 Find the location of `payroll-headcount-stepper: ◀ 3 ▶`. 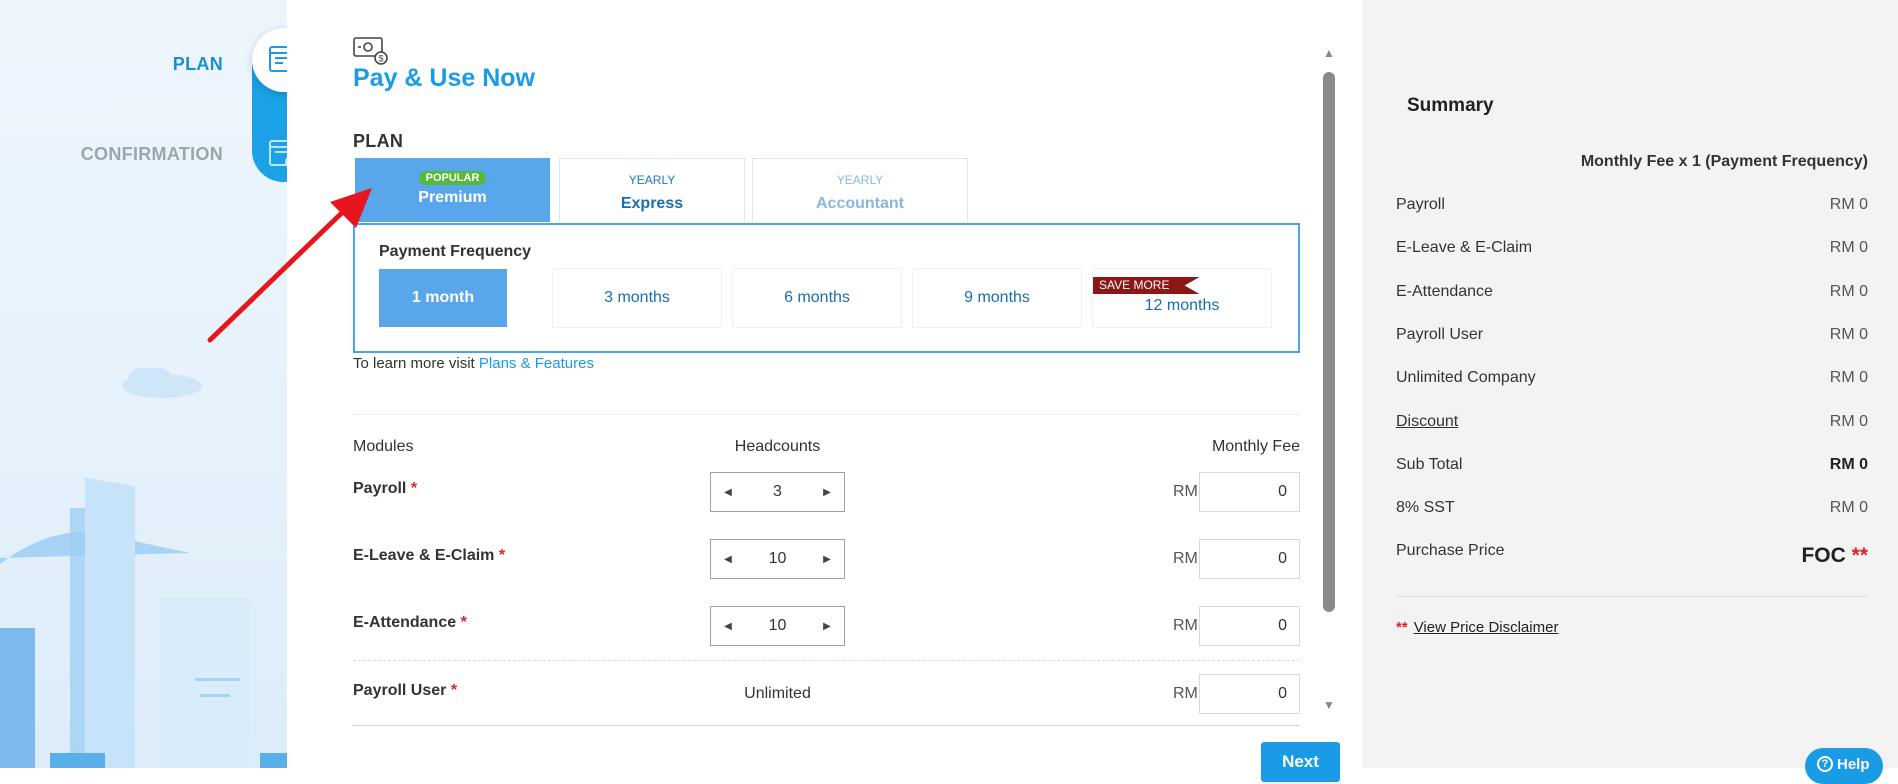

payroll-headcount-stepper: ◀ 3 ▶ is located at coordinates (777, 492).